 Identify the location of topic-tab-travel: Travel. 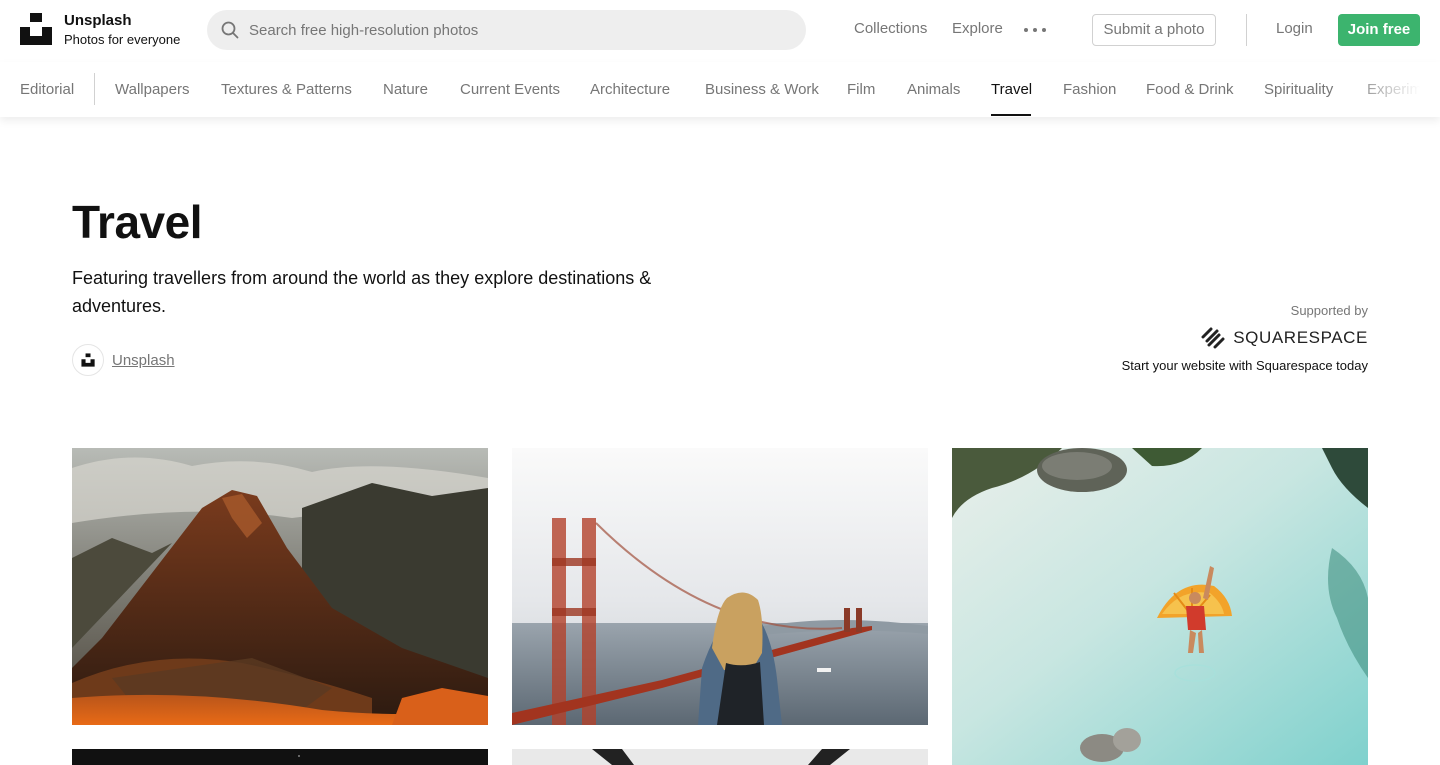
(1011, 90).